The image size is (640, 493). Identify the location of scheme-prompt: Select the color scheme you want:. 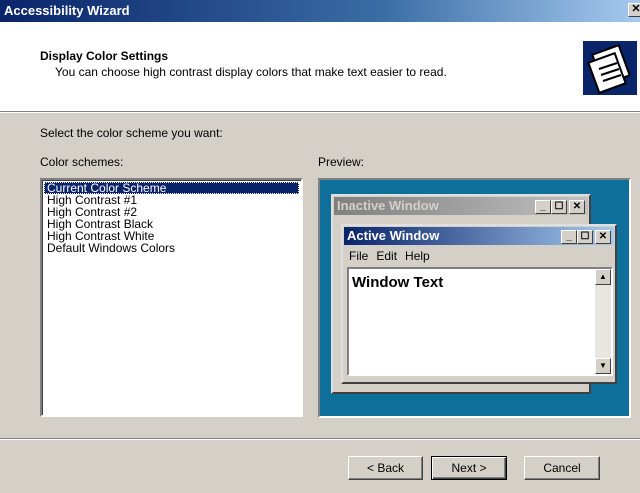
(131, 133).